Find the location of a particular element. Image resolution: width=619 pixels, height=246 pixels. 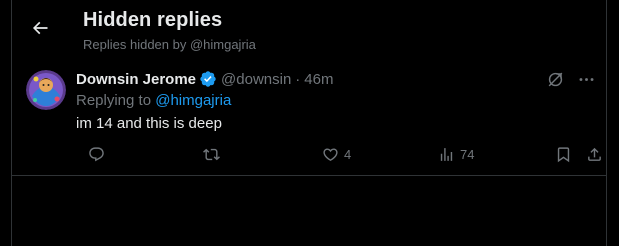

page-title: Hidden replies is located at coordinates (153, 20).